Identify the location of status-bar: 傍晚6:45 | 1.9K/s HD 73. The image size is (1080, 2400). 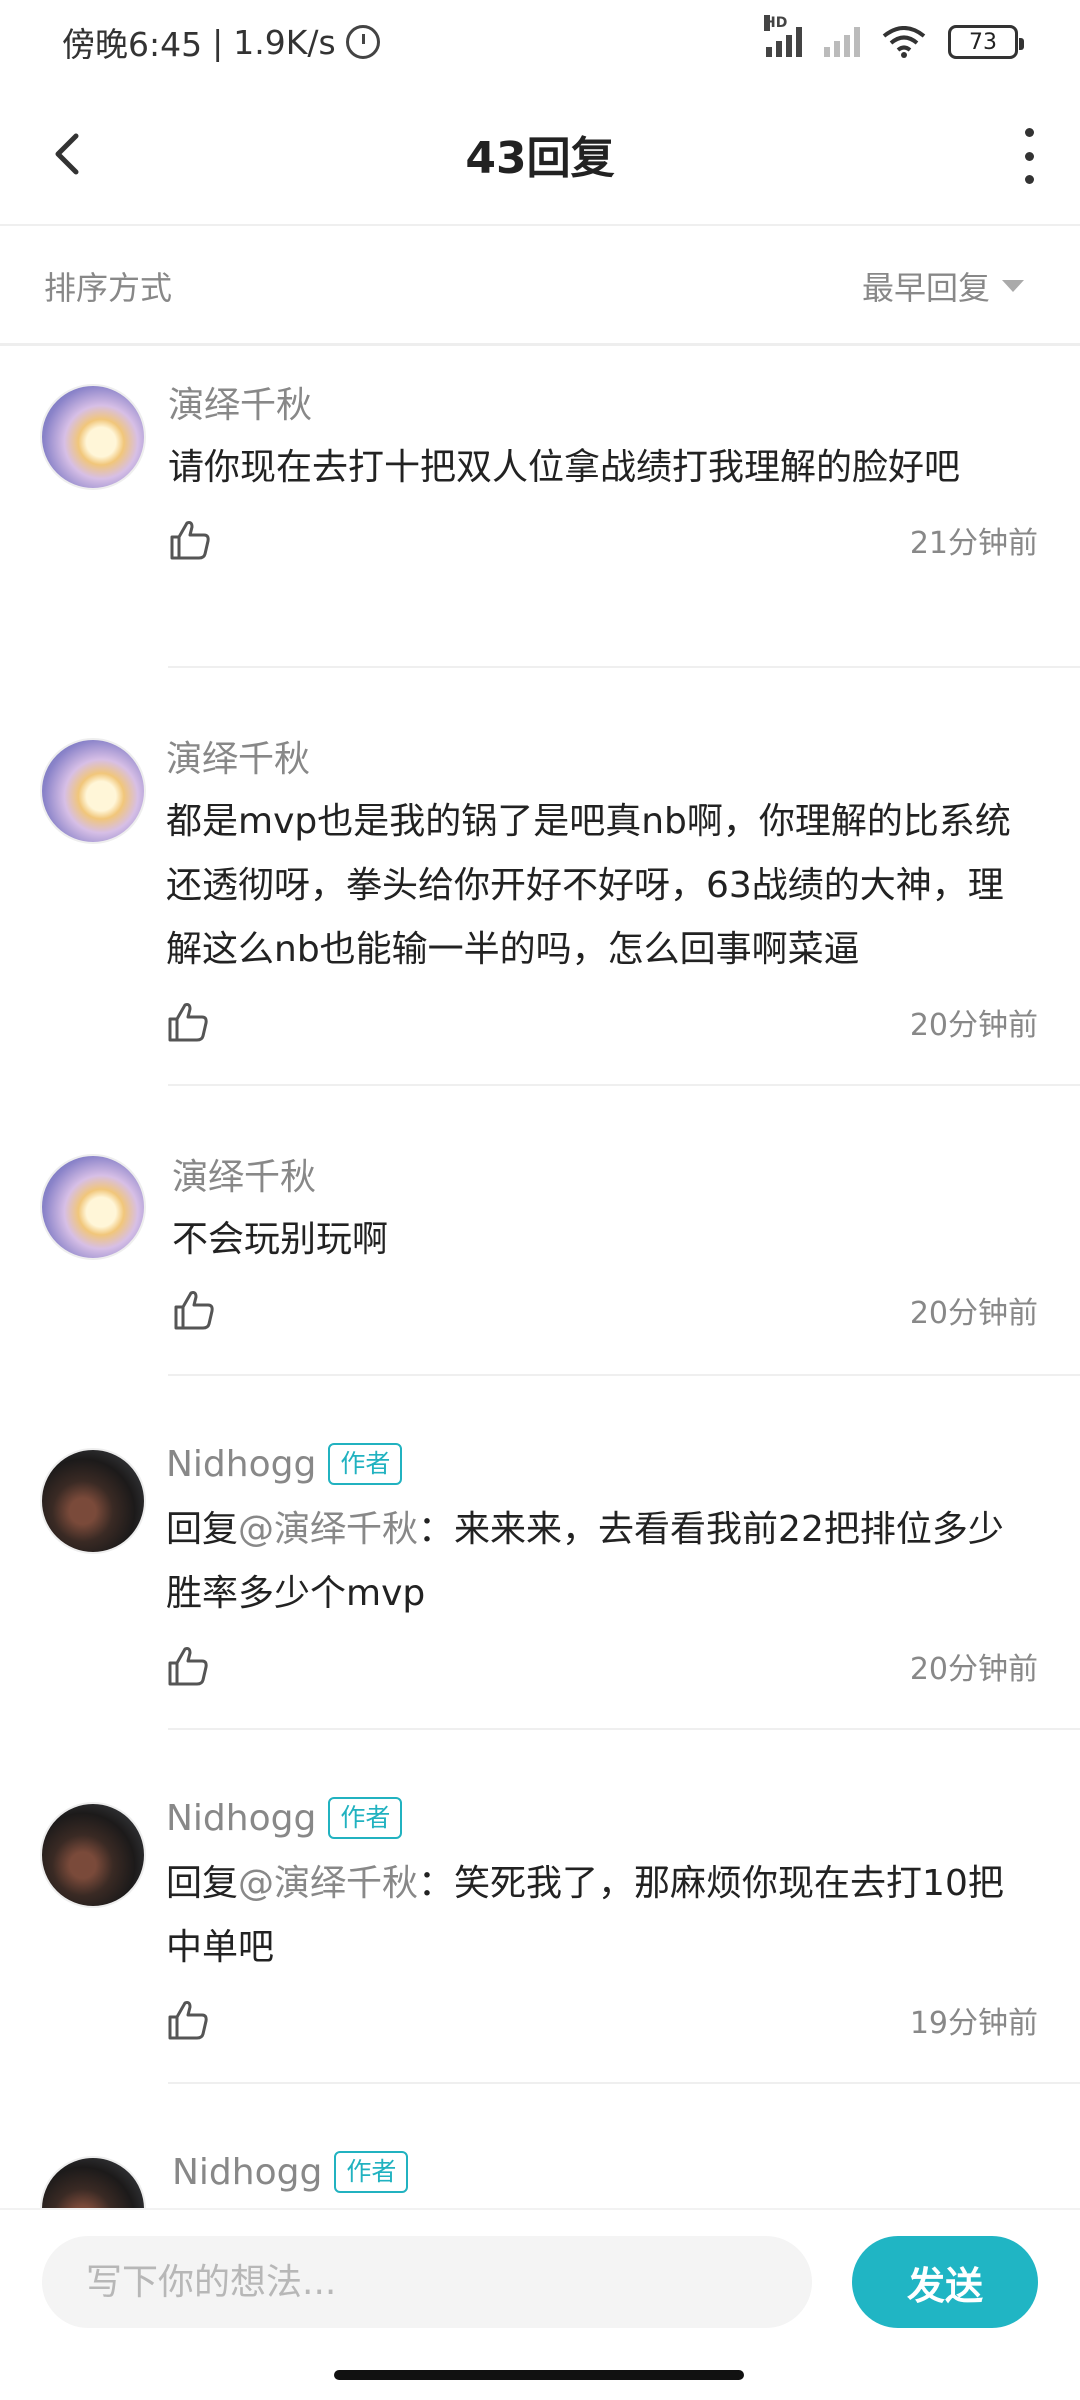
(540, 42).